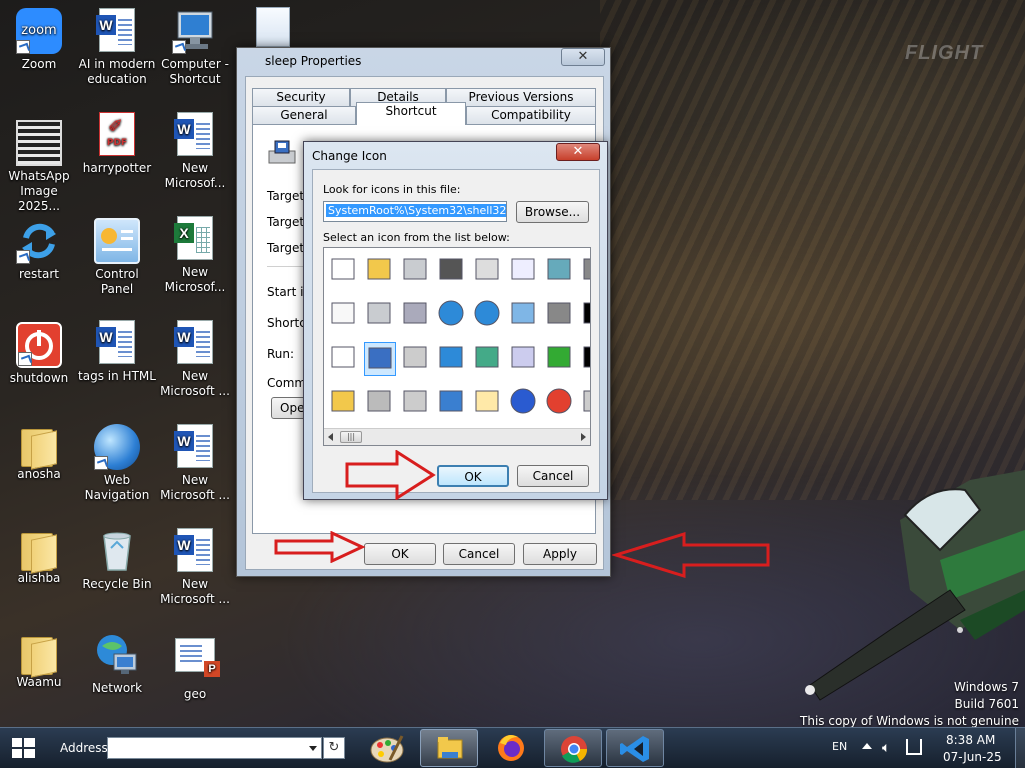  I want to click on scroll-right-arrow-icon, so click(583, 437).